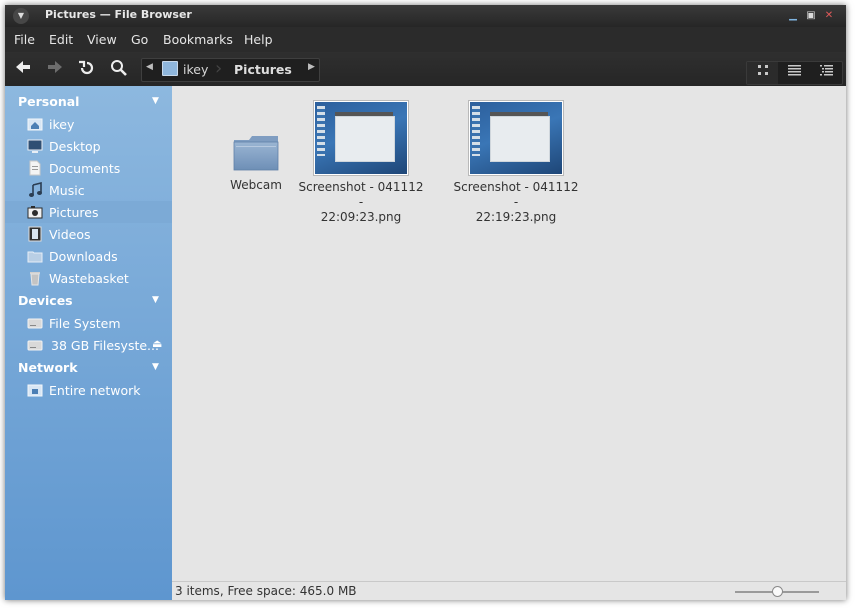 The height and width of the screenshot is (608, 855). I want to click on sidebar-item-desktop: Desktop, so click(88, 146).